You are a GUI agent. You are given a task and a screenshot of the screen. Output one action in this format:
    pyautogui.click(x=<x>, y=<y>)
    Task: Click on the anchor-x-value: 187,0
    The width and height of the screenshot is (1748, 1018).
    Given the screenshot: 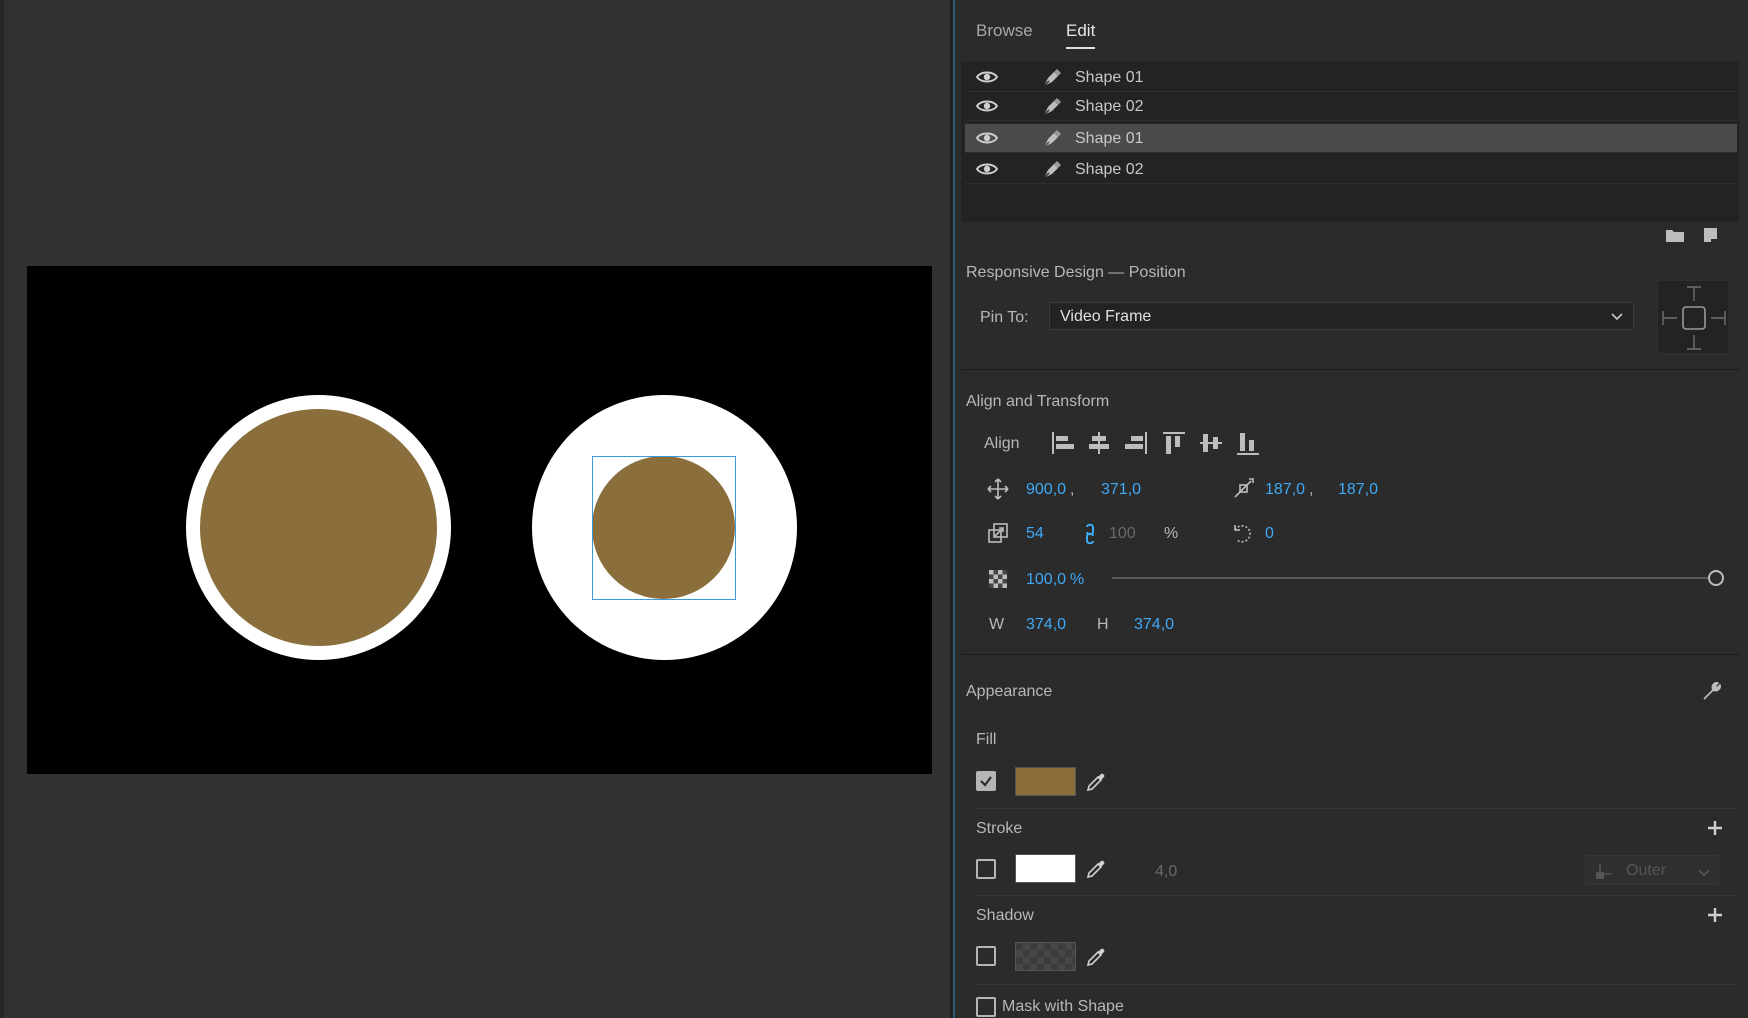 What is the action you would take?
    pyautogui.click(x=1285, y=490)
    